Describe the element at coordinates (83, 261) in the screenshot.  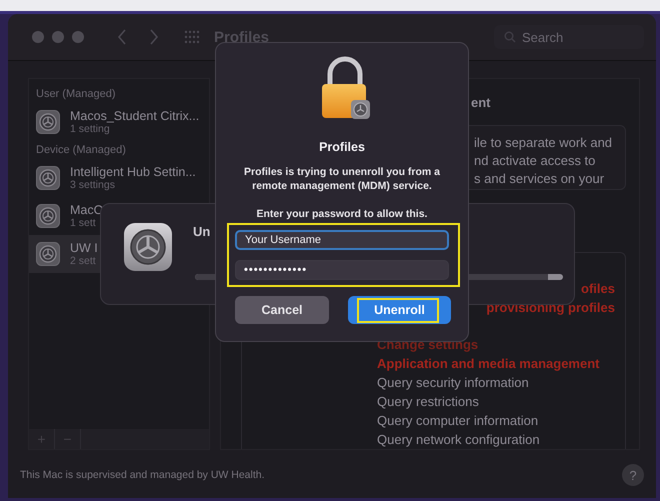
I see `profile-settings-count: 2 sett` at that location.